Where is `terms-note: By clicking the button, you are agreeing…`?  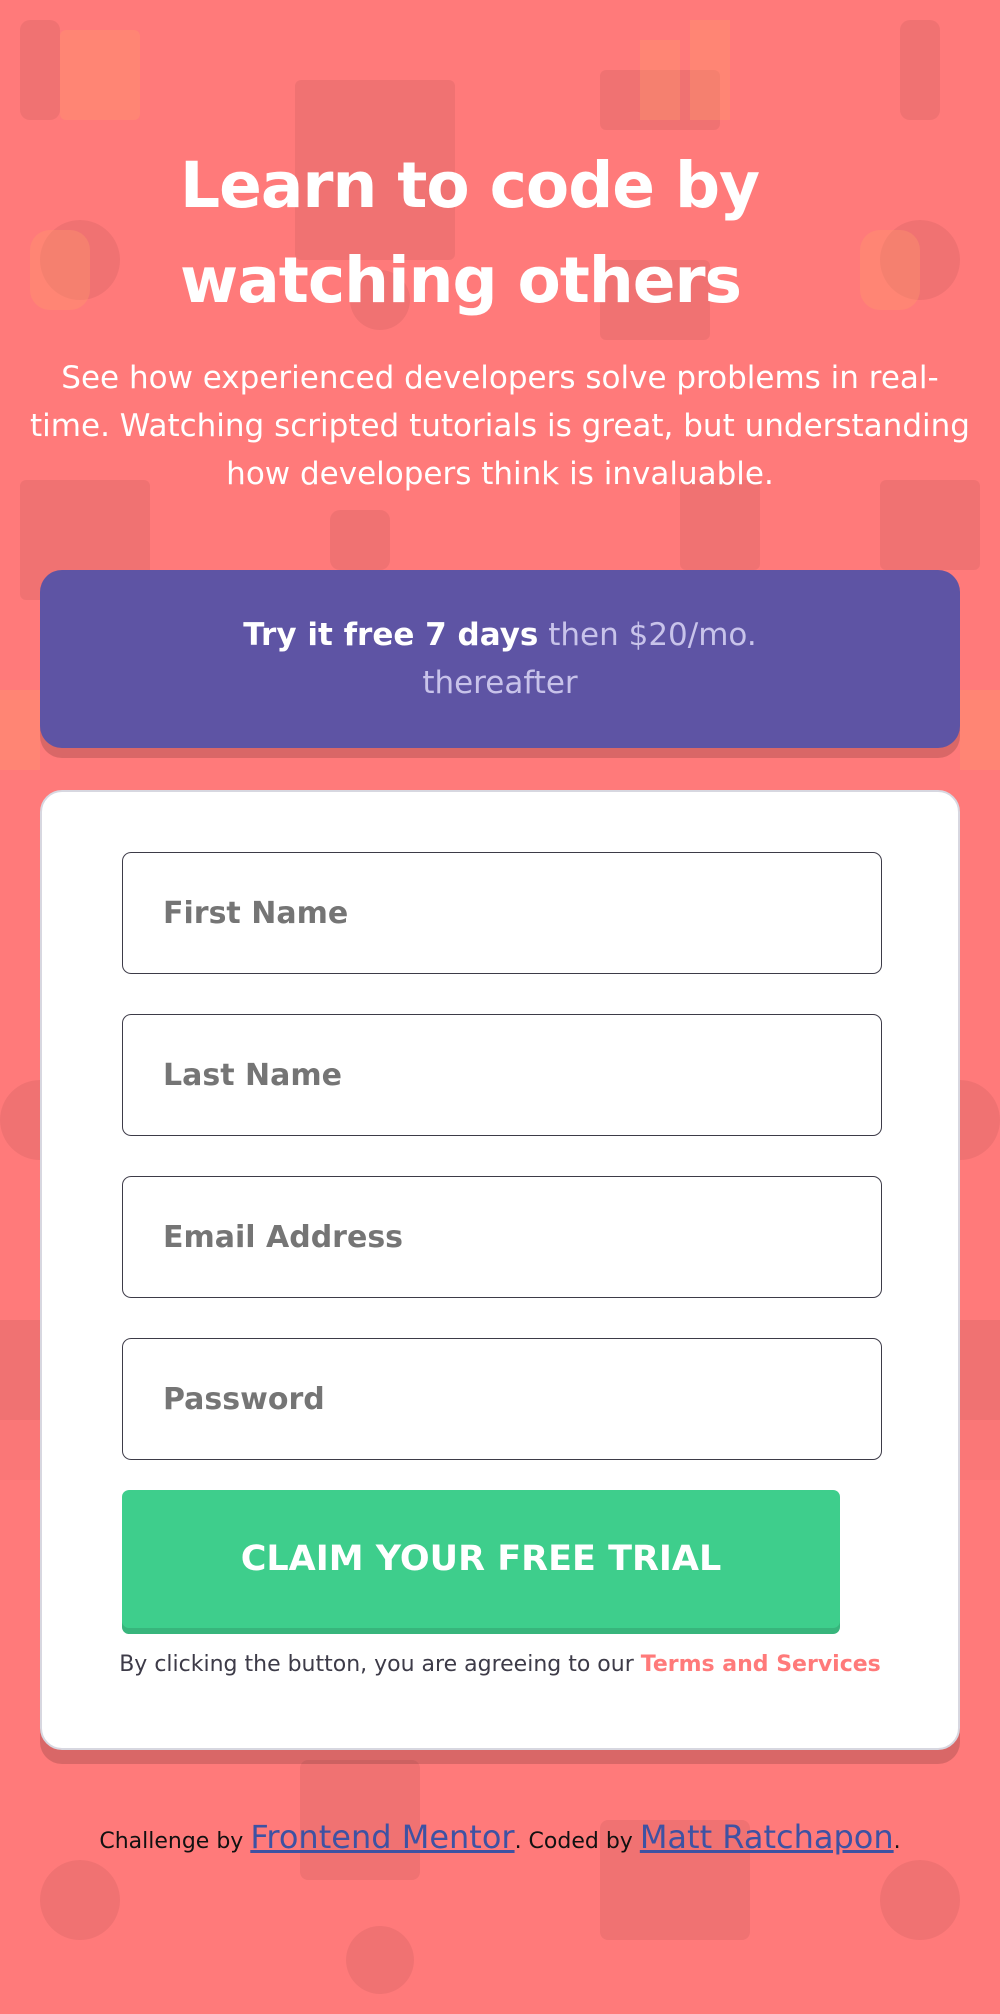 terms-note: By clicking the button, you are agreeing… is located at coordinates (500, 1664).